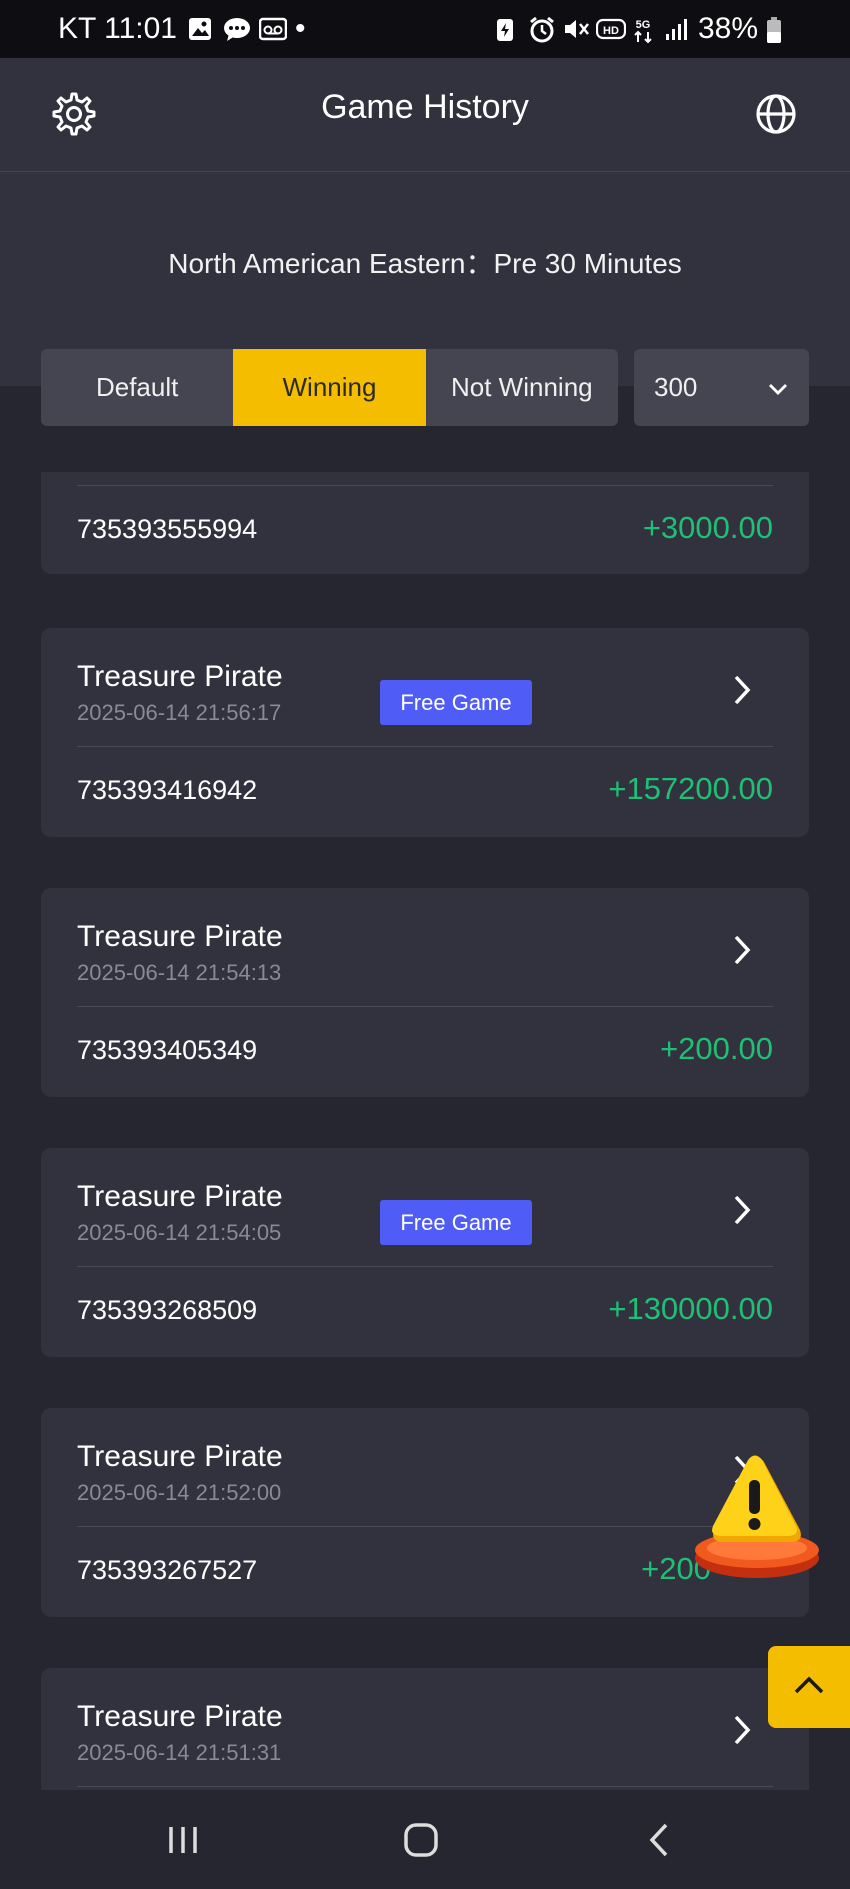 The width and height of the screenshot is (850, 1889). What do you see at coordinates (643, 25) in the screenshot?
I see `svg-text: 5G` at bounding box center [643, 25].